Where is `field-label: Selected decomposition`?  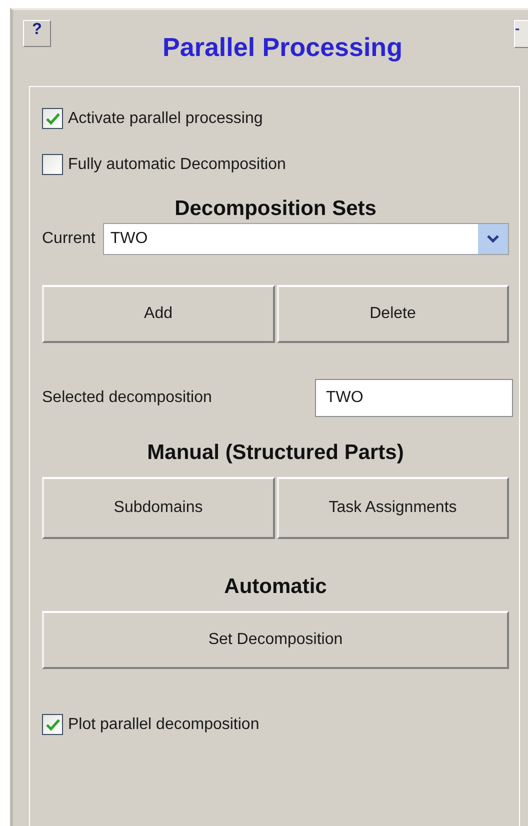
field-label: Selected decomposition is located at coordinates (127, 398).